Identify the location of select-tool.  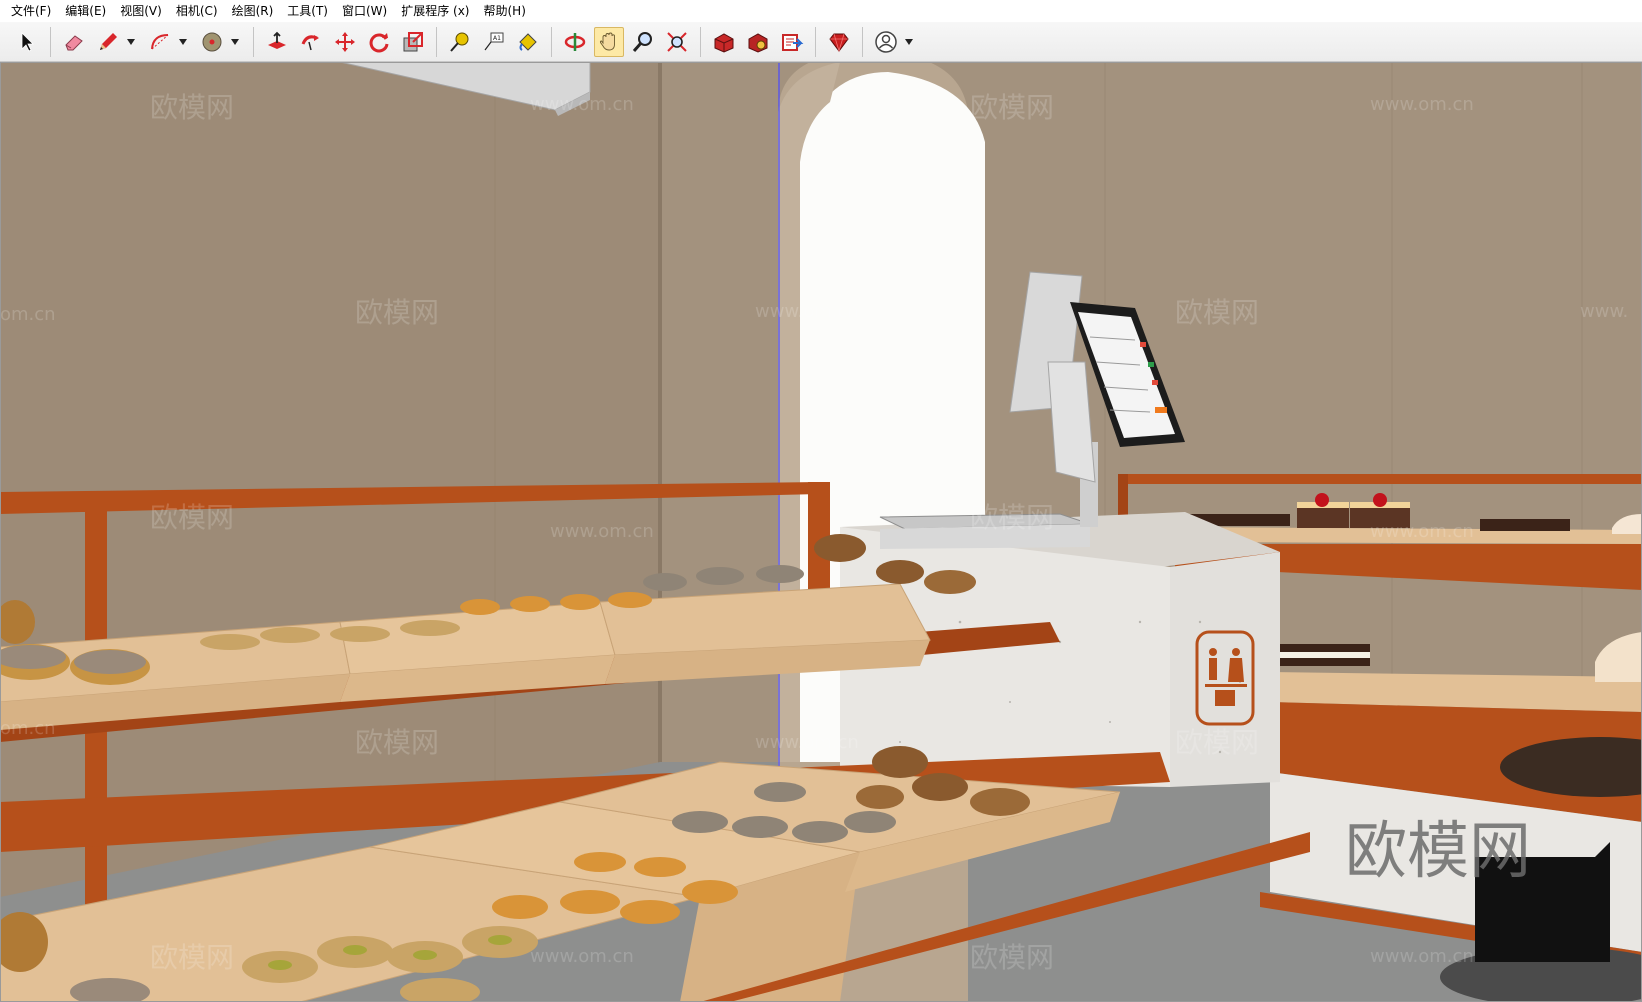
(27, 42).